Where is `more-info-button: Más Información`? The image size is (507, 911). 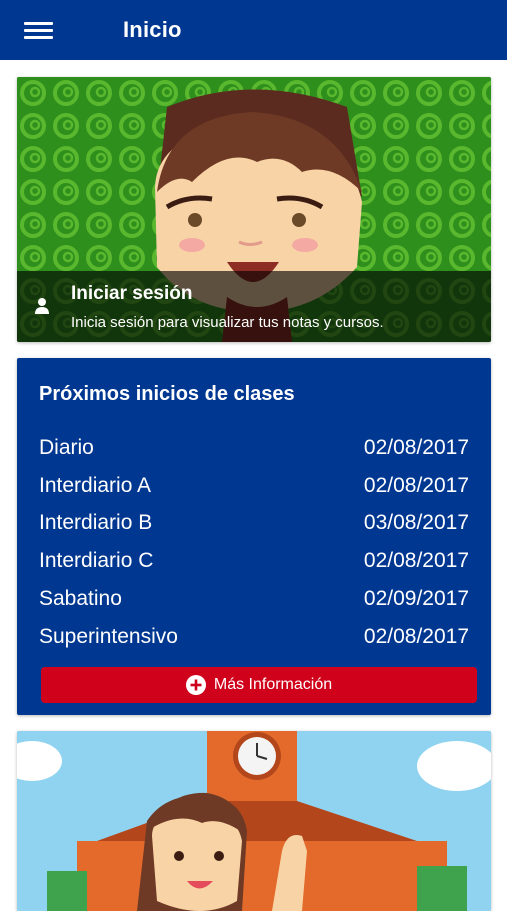
more-info-button: Más Información is located at coordinates (259, 685).